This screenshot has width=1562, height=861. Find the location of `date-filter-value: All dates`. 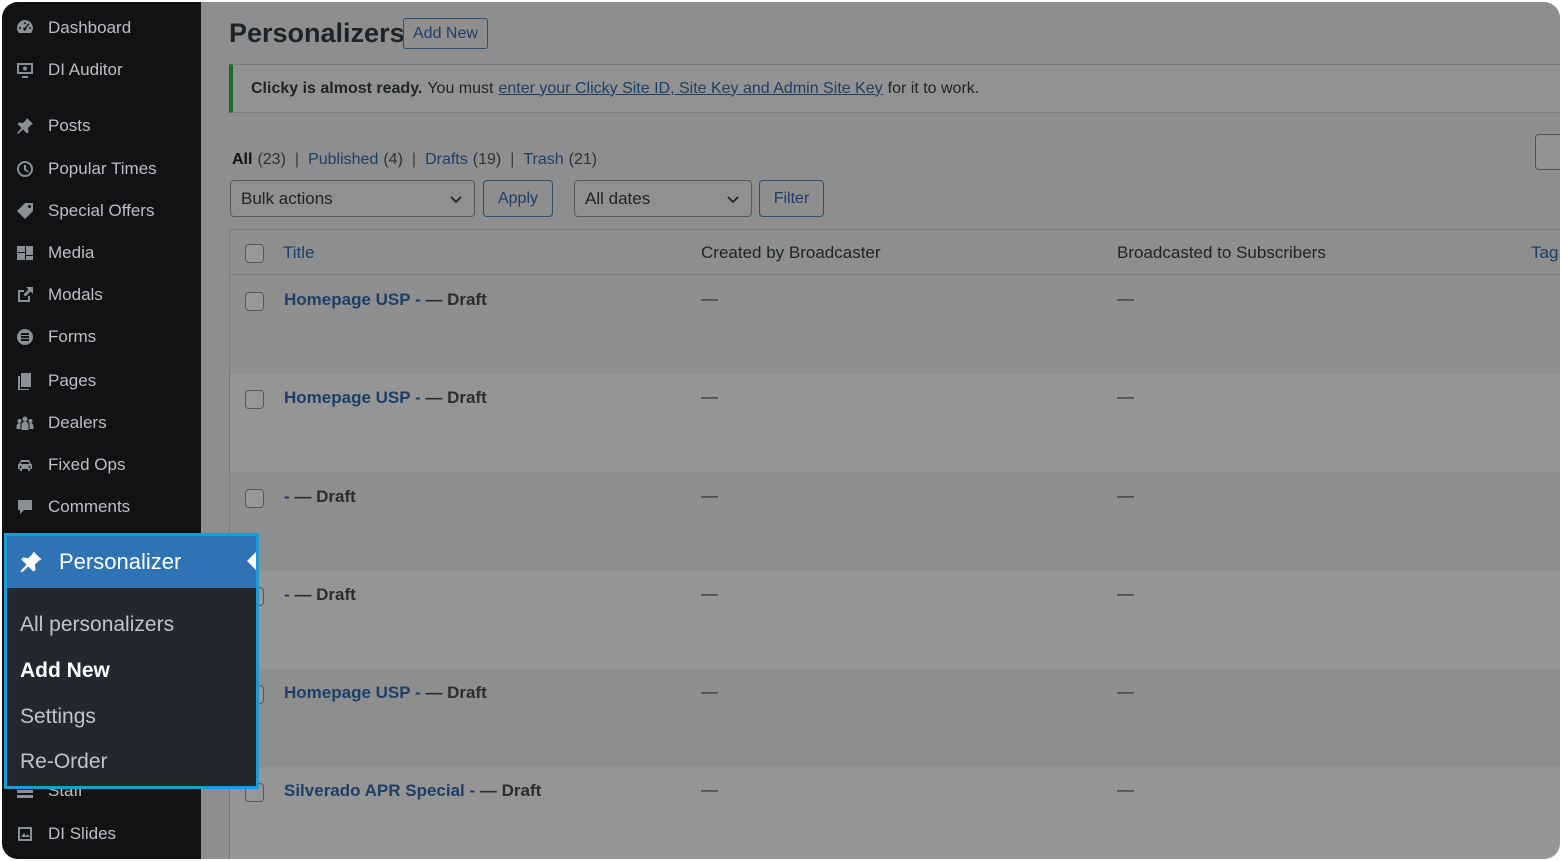

date-filter-value: All dates is located at coordinates (618, 198).